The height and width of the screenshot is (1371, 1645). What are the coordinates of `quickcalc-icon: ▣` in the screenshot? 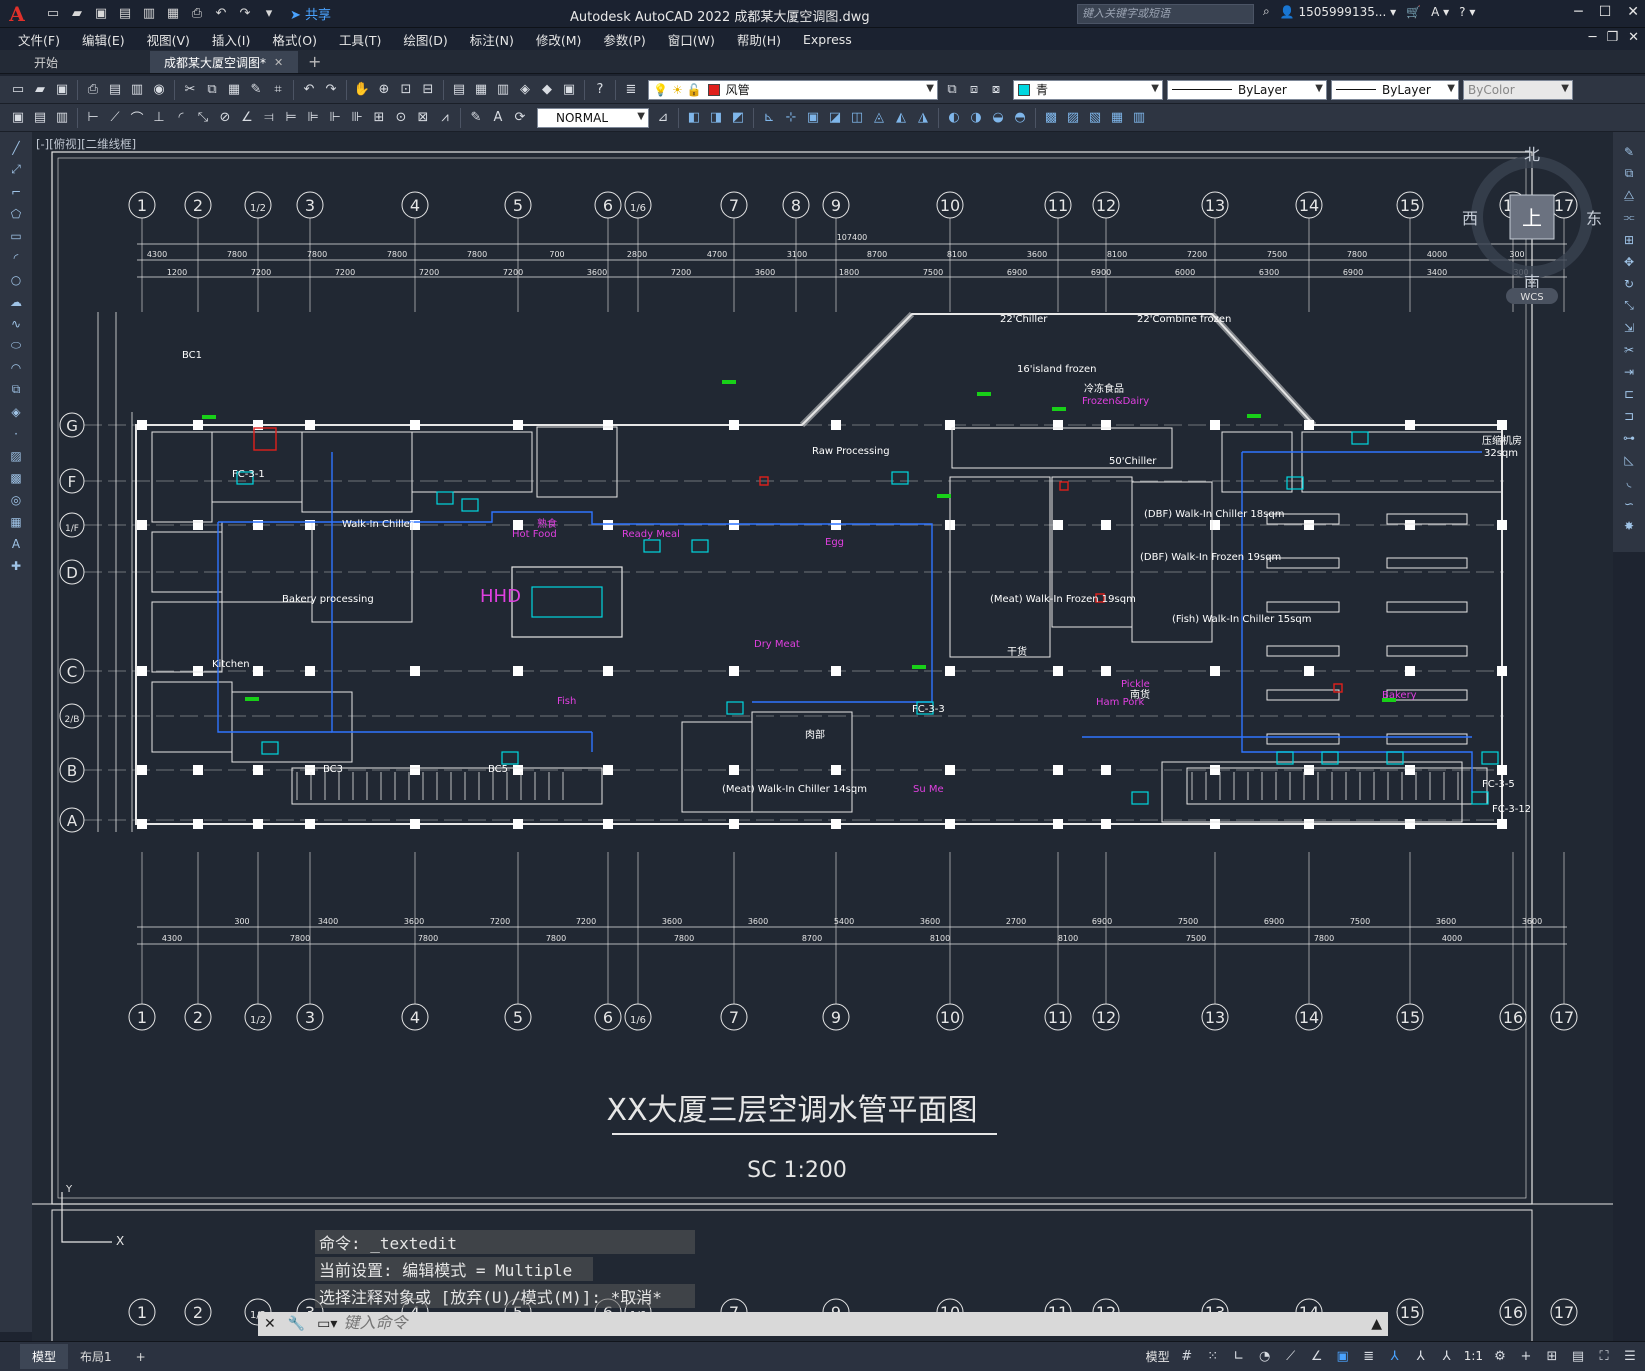 It's located at (569, 90).